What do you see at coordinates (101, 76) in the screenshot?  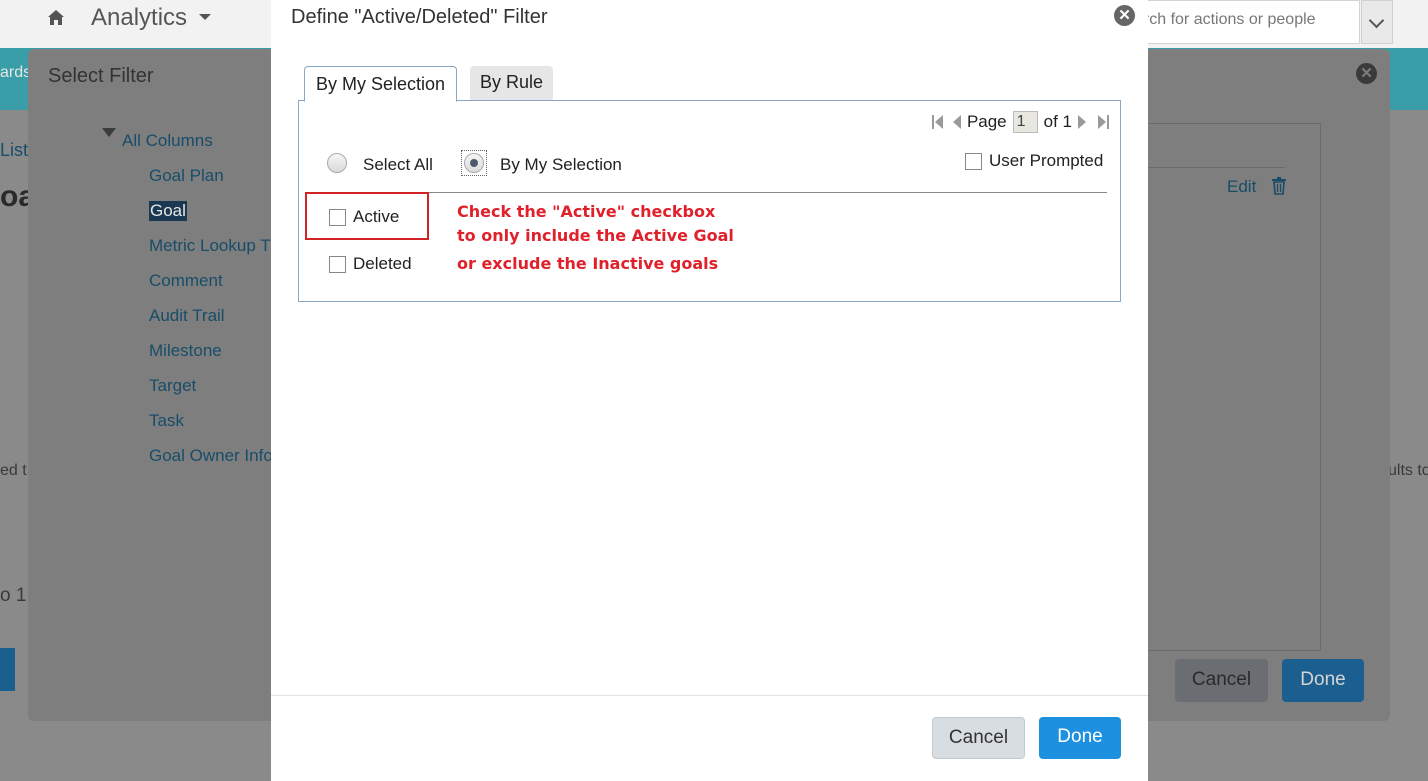 I see `dialog-title: Select Filter` at bounding box center [101, 76].